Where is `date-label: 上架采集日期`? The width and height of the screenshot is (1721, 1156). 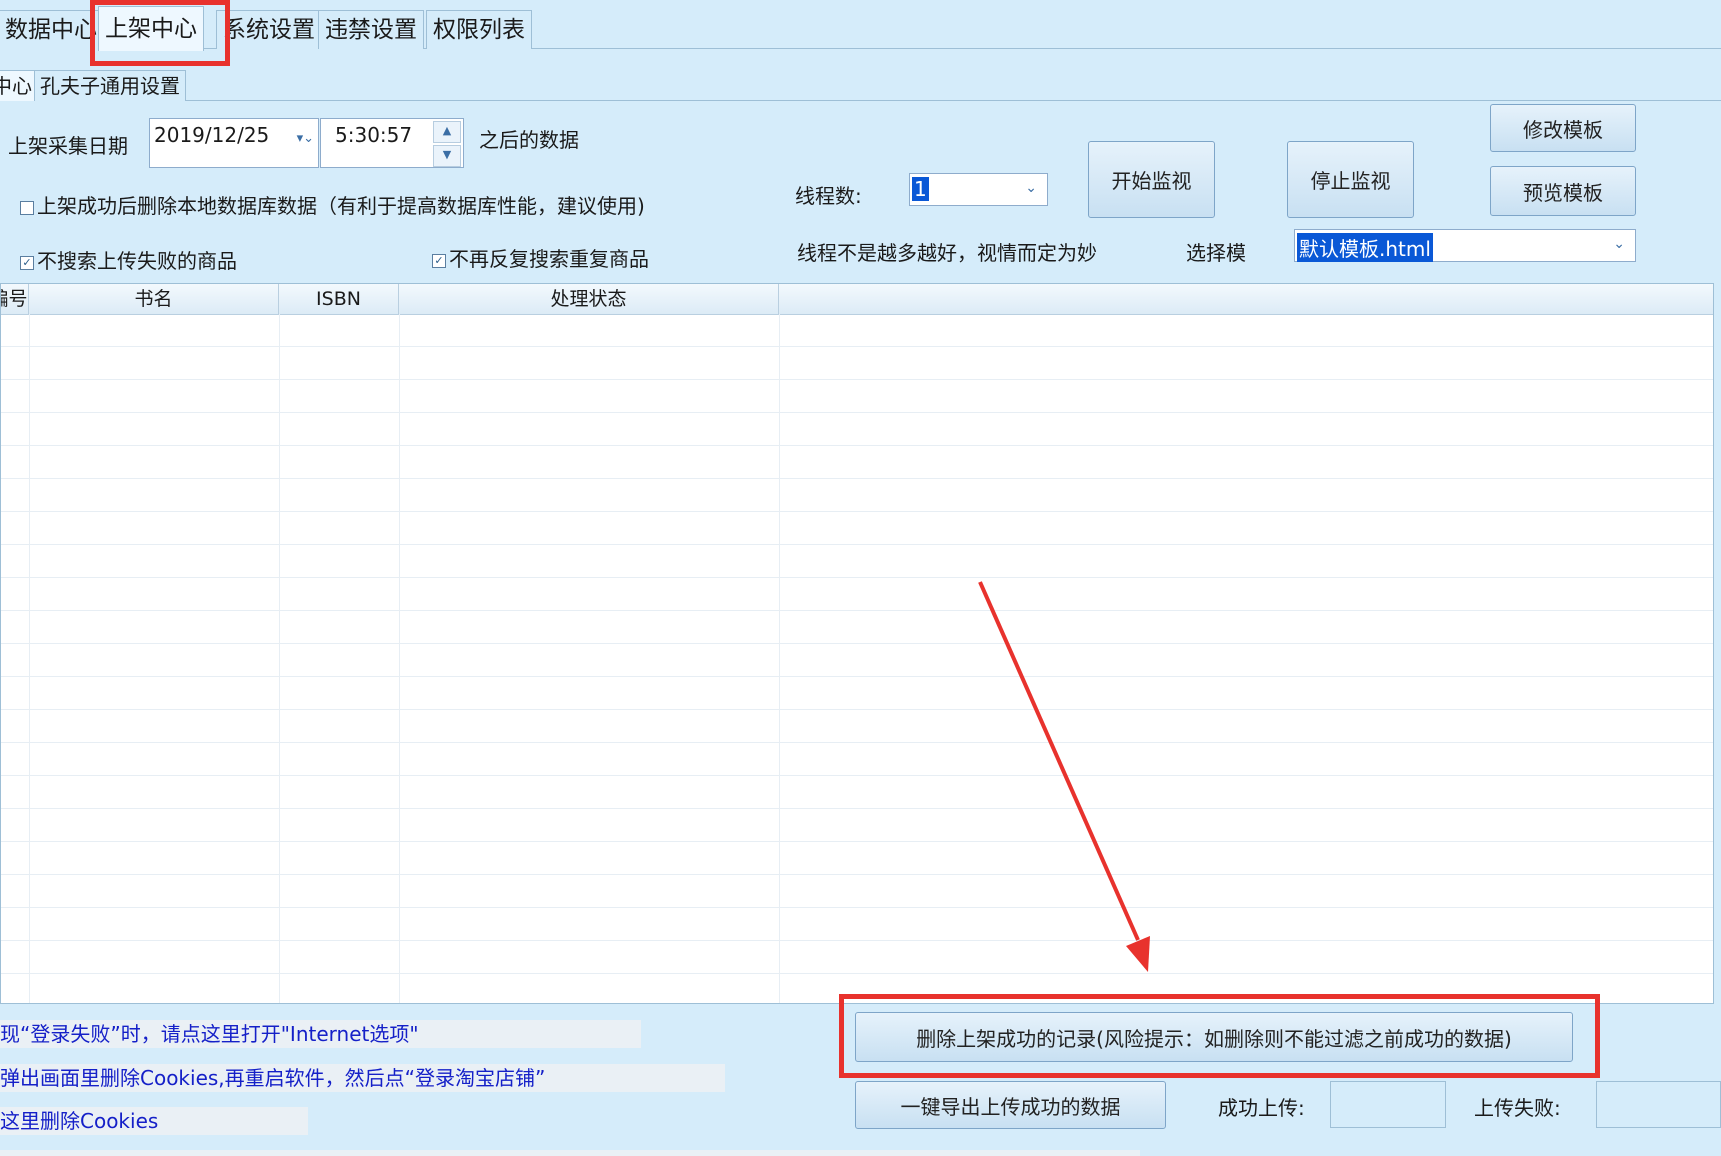
date-label: 上架采集日期 is located at coordinates (68, 146).